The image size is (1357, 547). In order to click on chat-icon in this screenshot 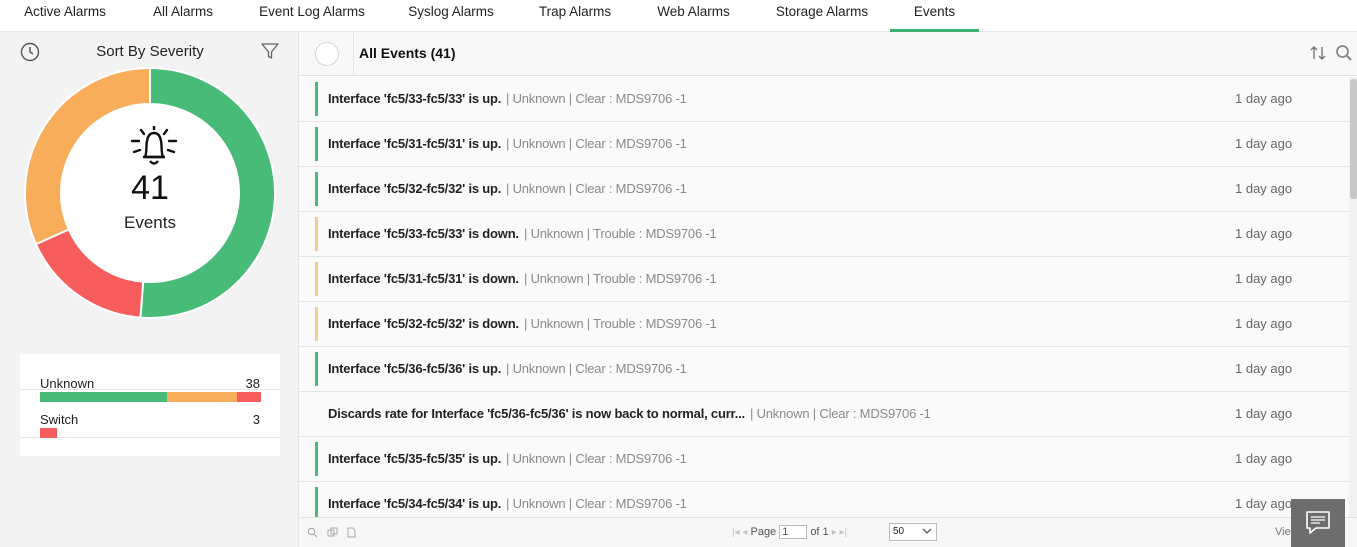, I will do `click(1318, 522)`.